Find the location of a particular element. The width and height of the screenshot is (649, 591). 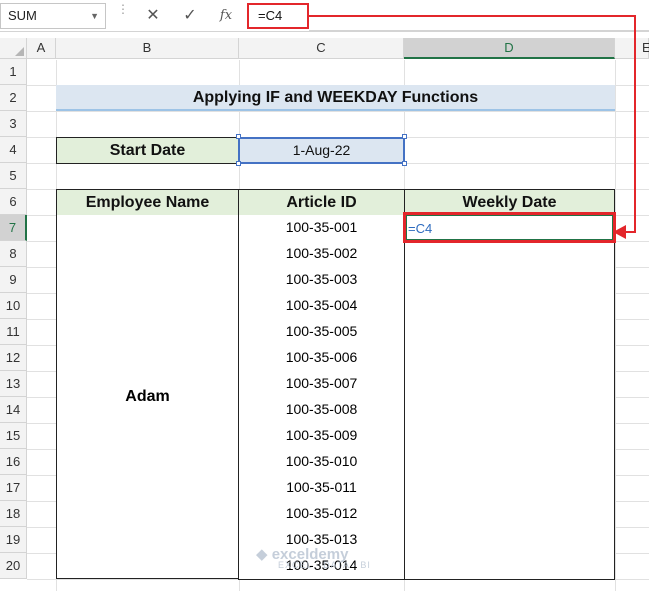

insert-function-button: fx is located at coordinates (226, 16).